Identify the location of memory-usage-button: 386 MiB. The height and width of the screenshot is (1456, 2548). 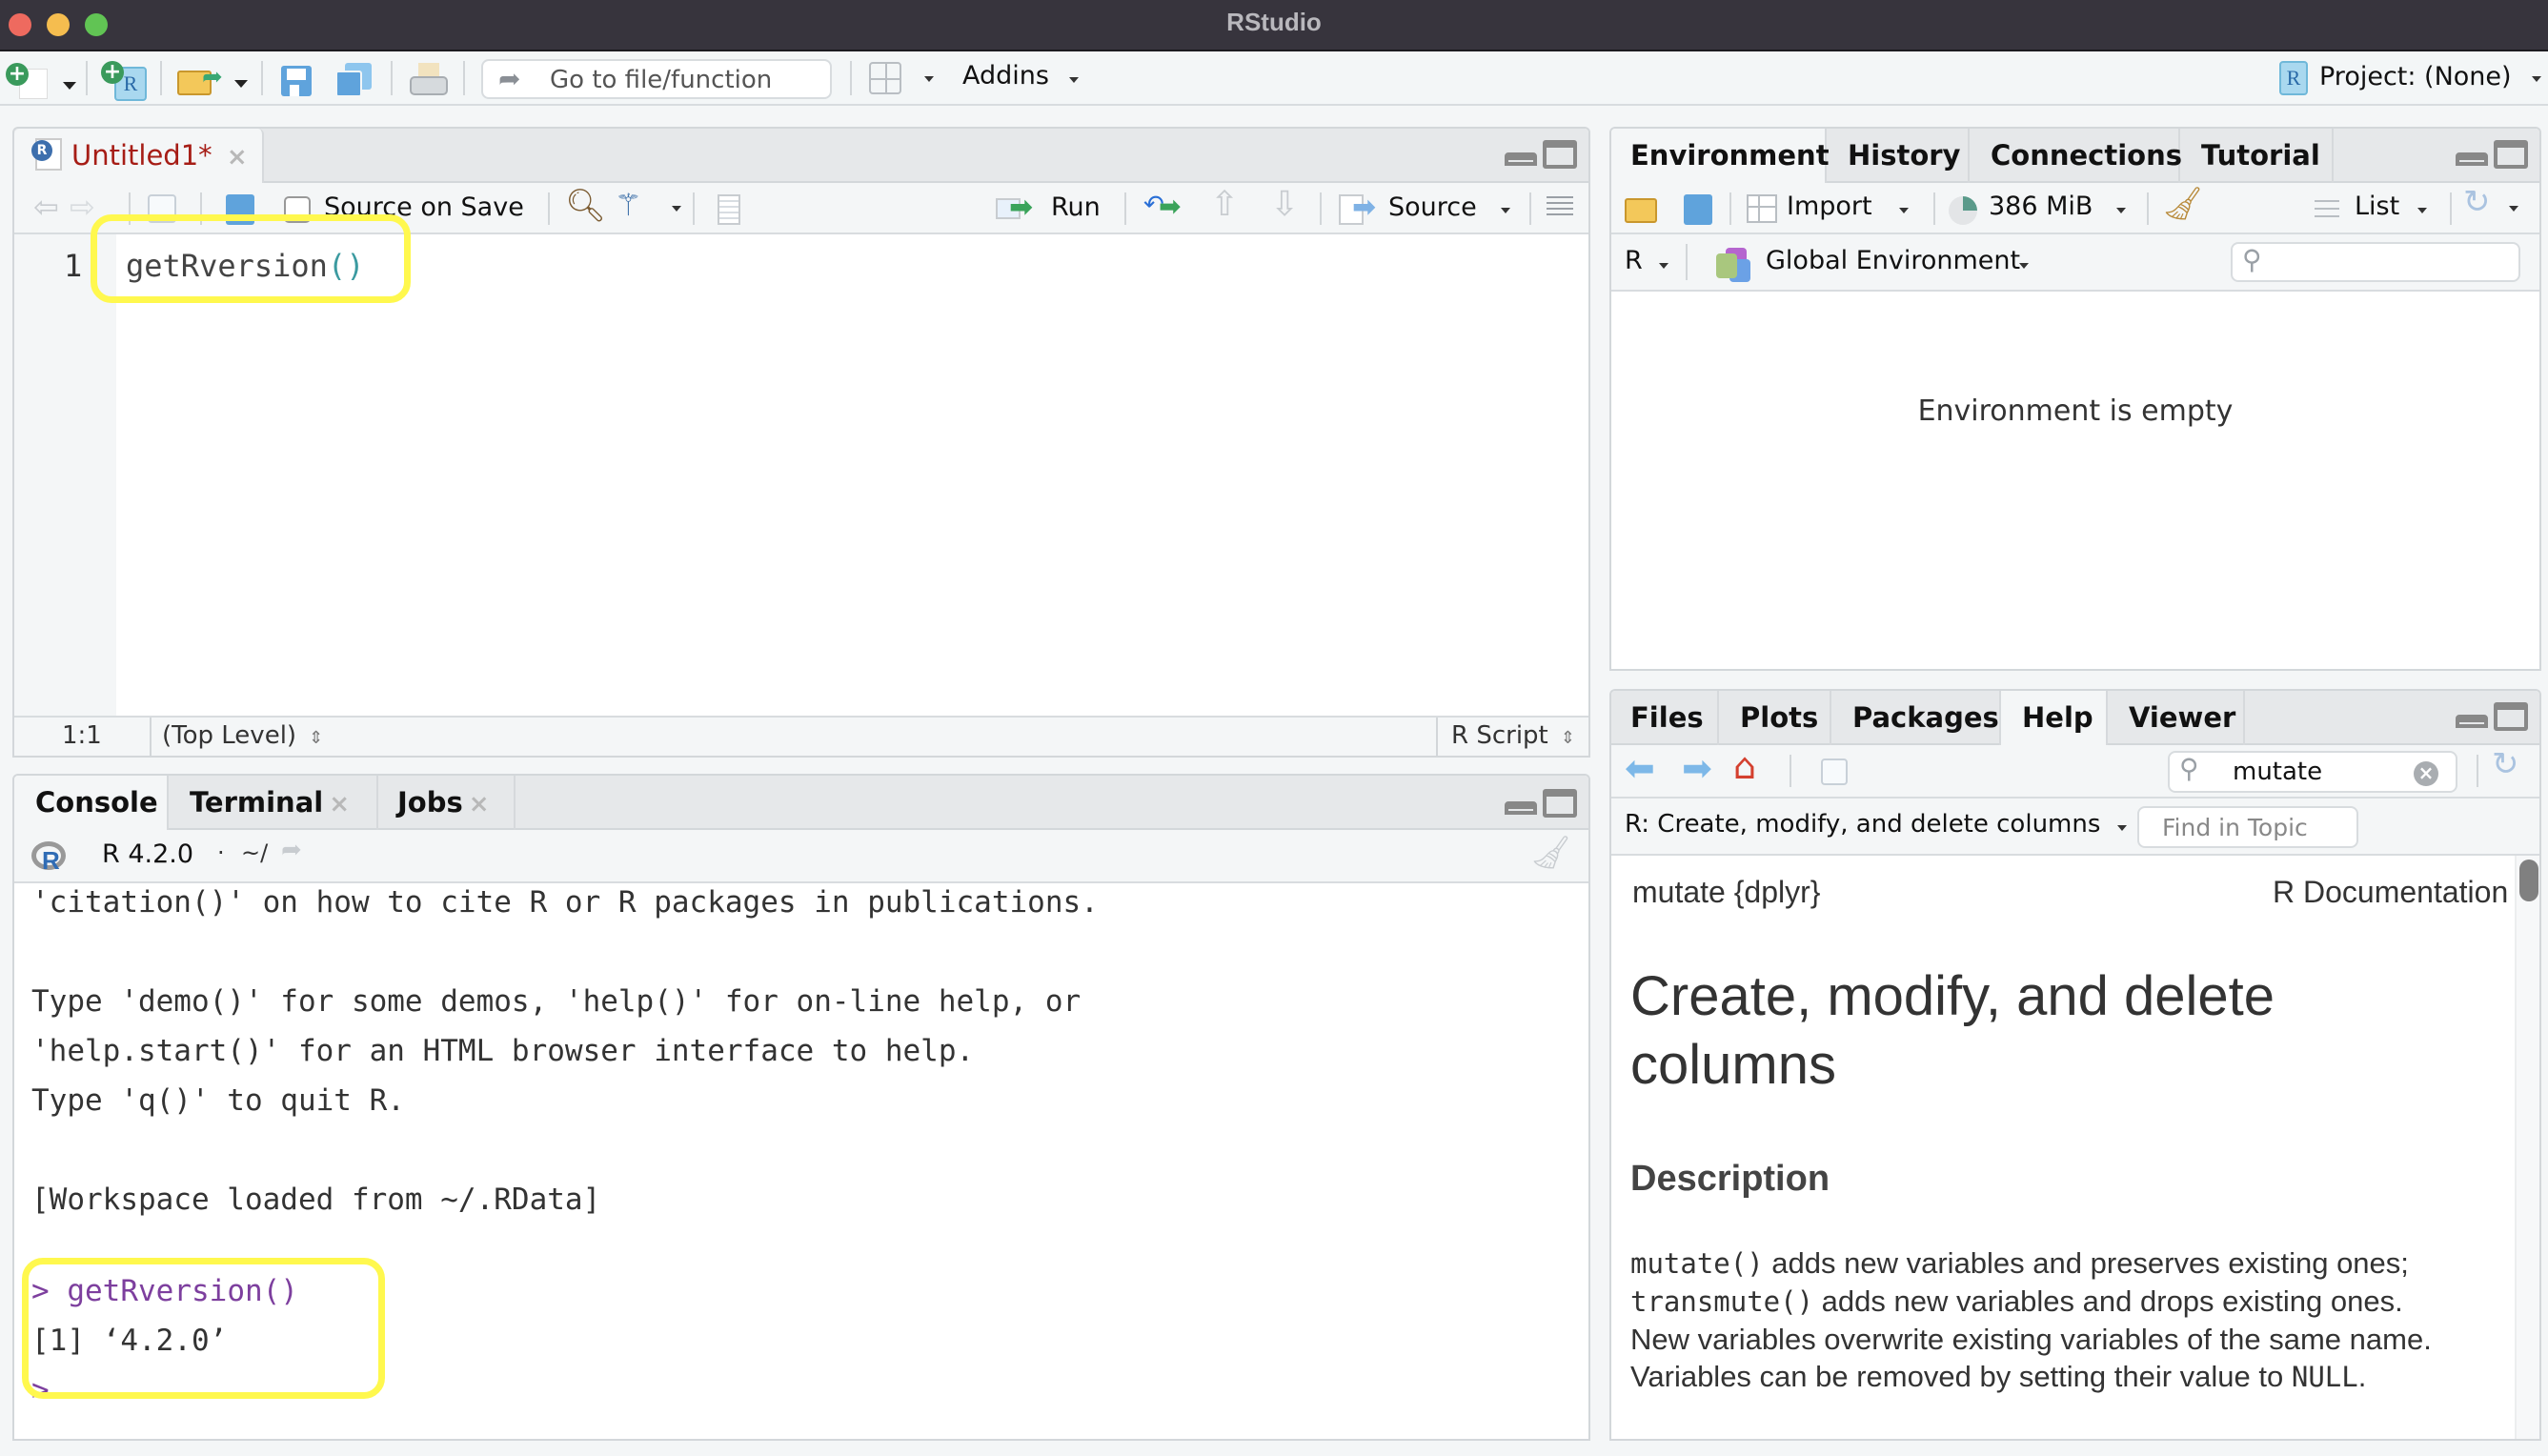
(2044, 210).